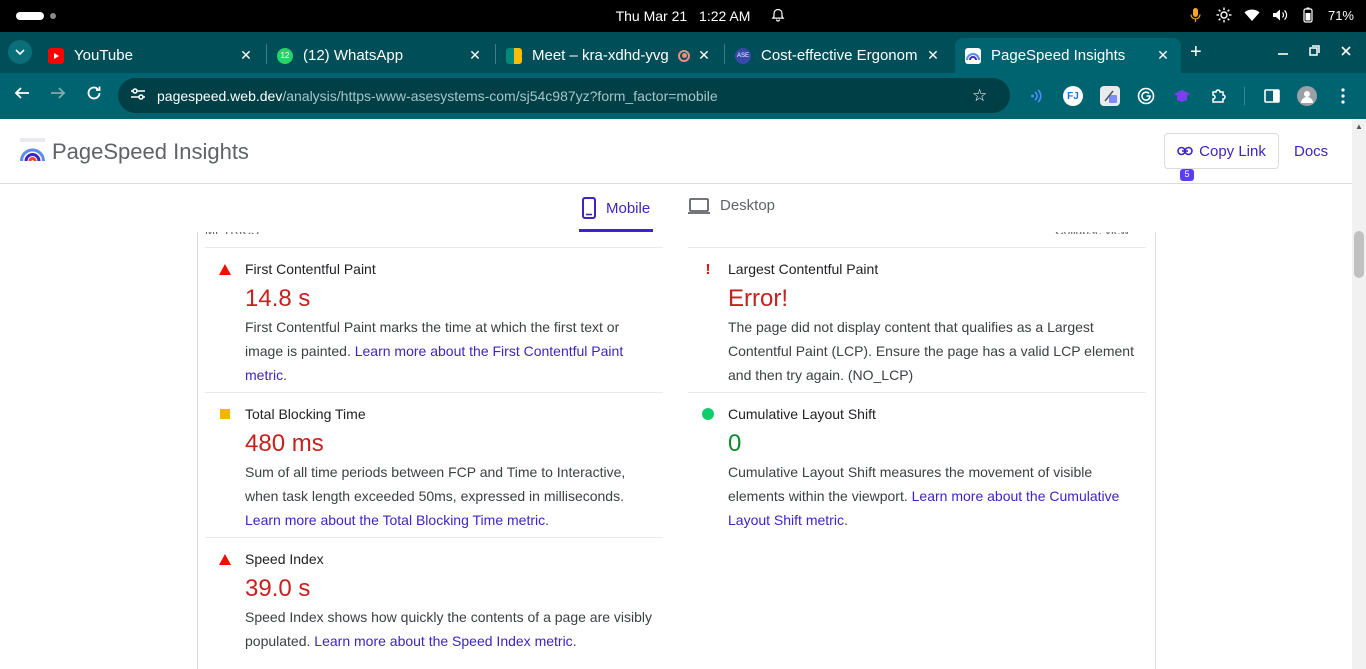  Describe the element at coordinates (32, 150) in the screenshot. I see `pagespeed-logo-icon` at that location.